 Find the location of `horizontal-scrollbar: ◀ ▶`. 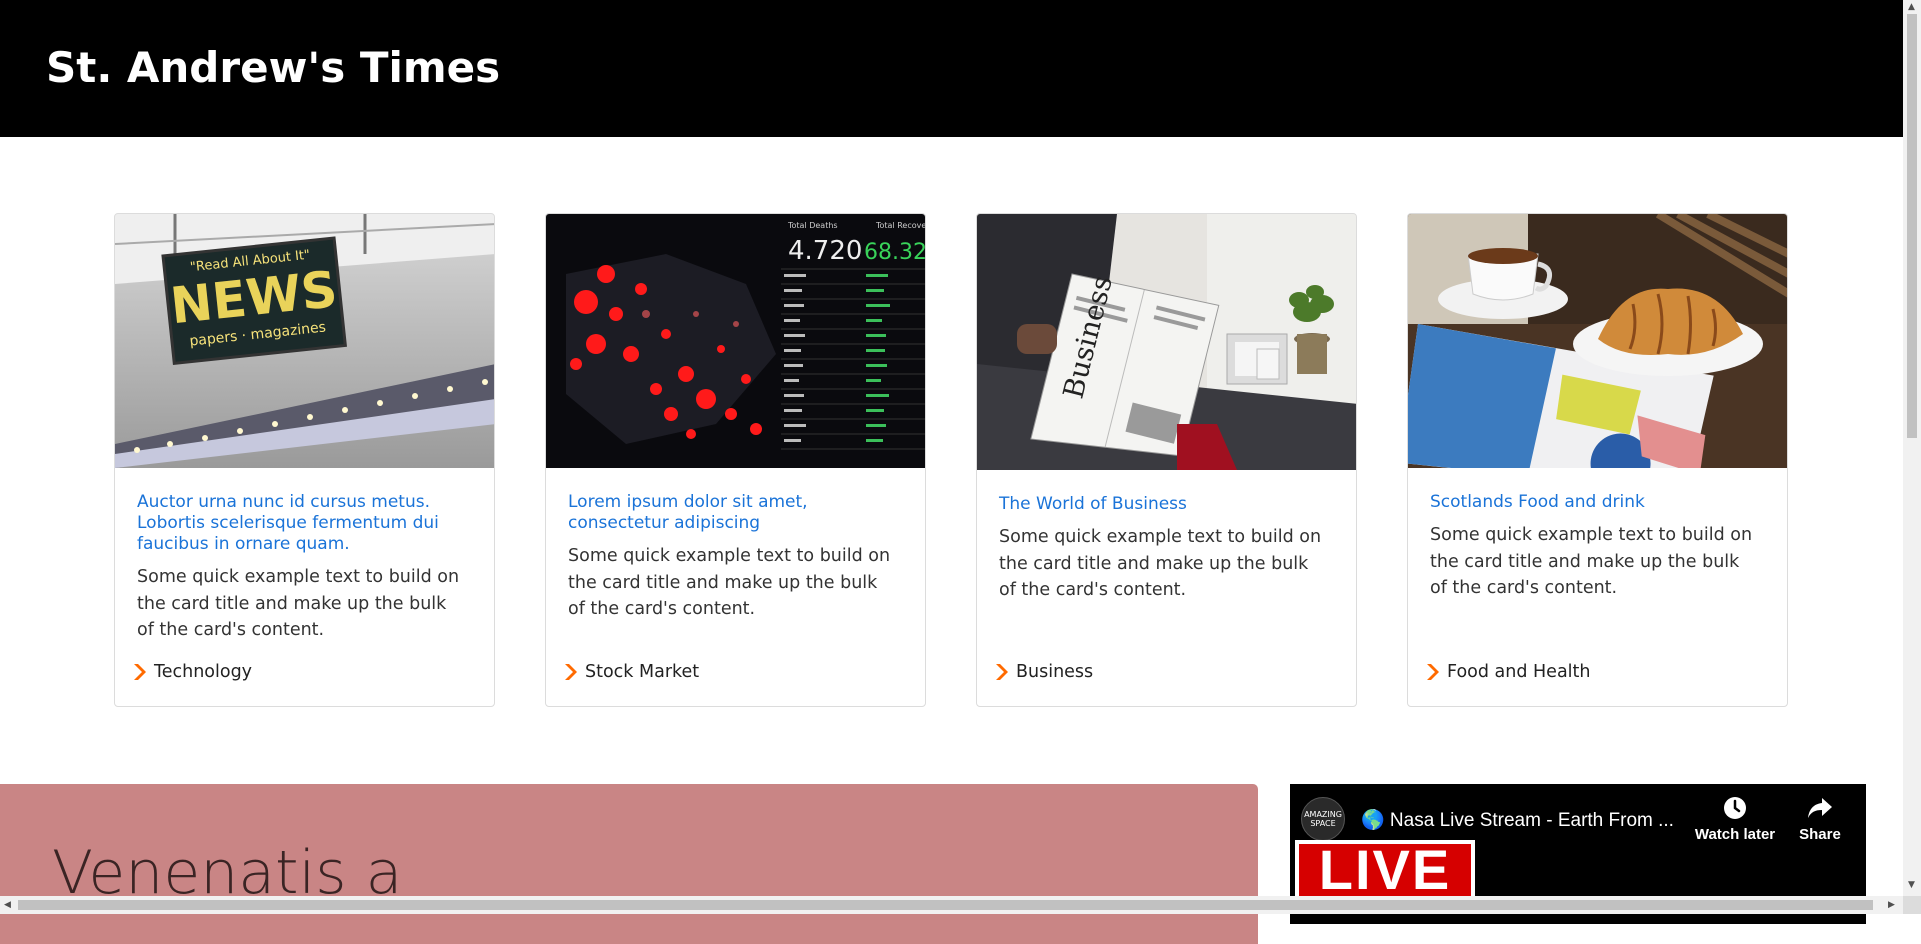

horizontal-scrollbar: ◀ ▶ is located at coordinates (951, 905).